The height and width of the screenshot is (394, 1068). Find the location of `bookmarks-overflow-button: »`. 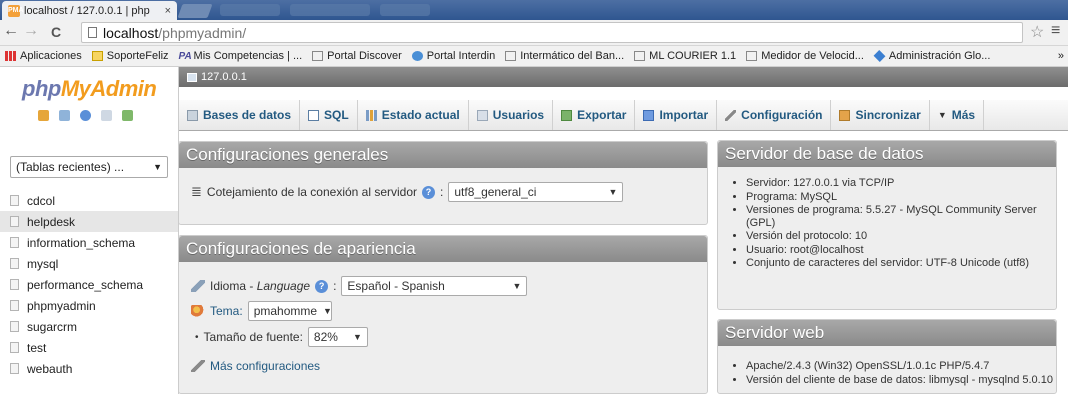

bookmarks-overflow-button: » is located at coordinates (1060, 56).